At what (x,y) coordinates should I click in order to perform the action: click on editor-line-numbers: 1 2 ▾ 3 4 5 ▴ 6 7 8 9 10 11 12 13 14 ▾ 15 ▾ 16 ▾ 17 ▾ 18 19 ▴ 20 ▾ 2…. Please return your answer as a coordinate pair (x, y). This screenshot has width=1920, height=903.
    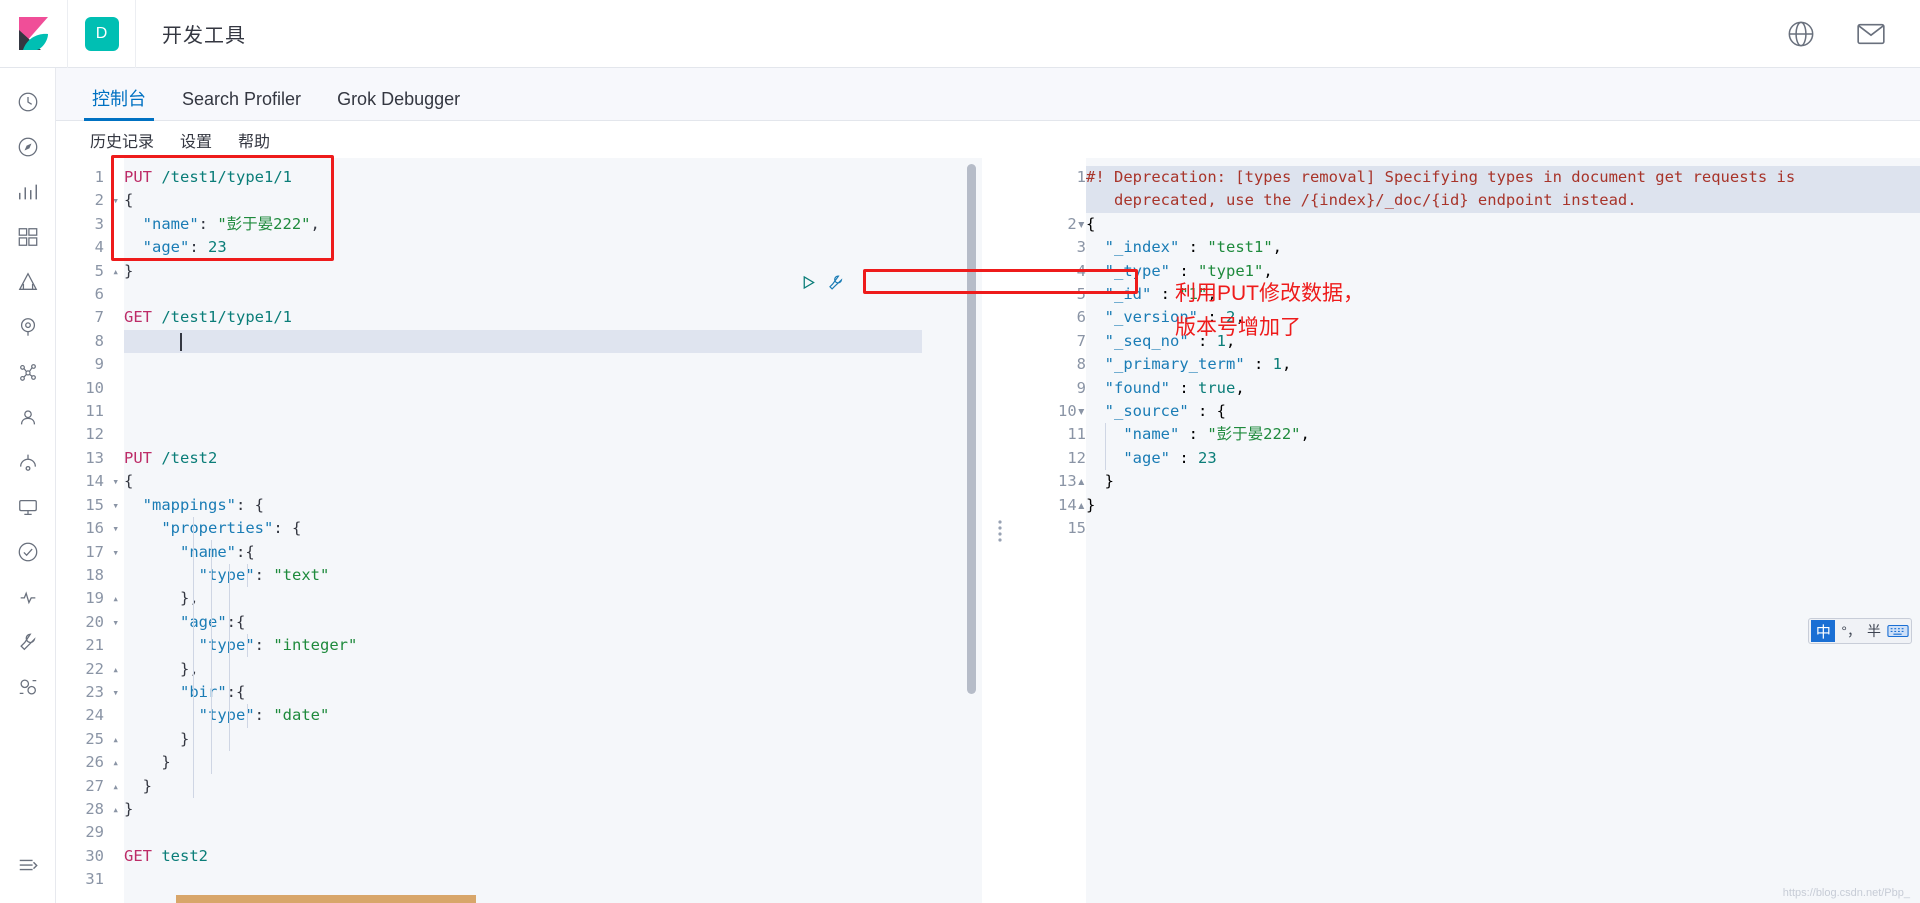
    Looking at the image, I should click on (90, 530).